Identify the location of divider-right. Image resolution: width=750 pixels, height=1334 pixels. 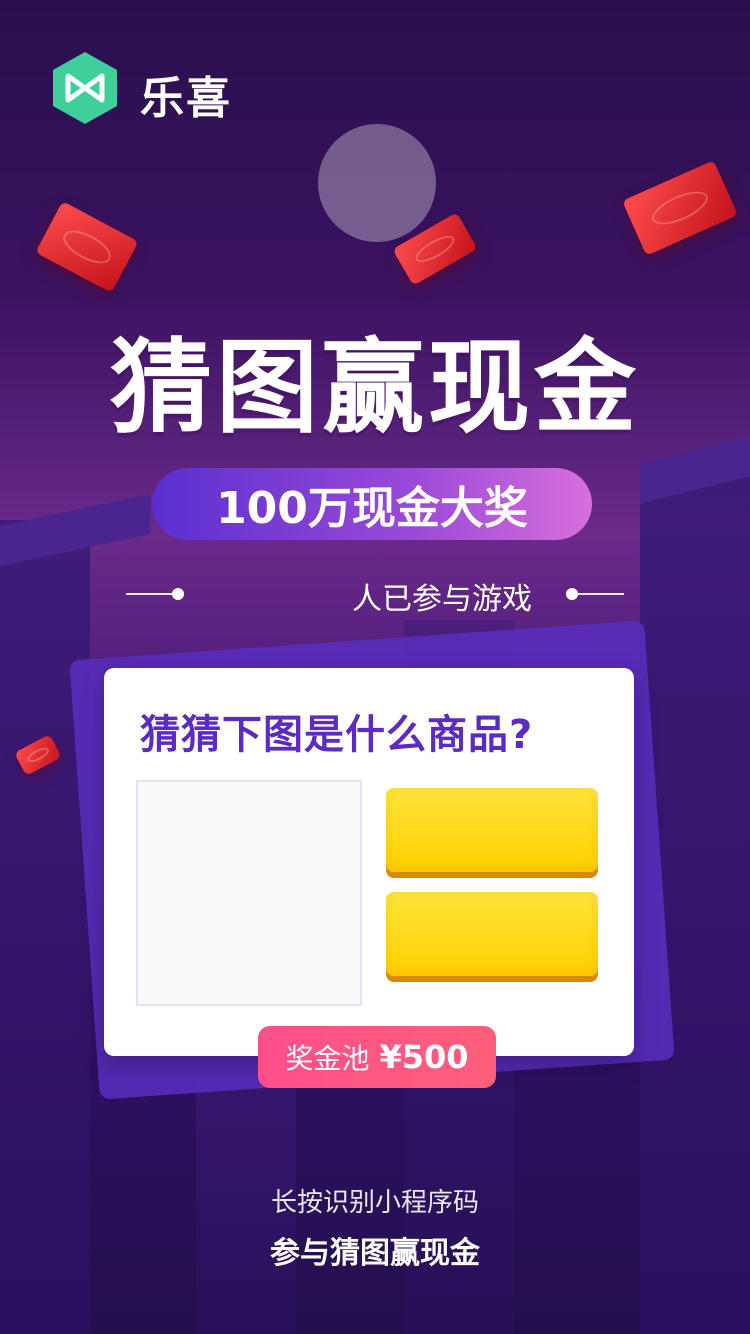
(598, 594).